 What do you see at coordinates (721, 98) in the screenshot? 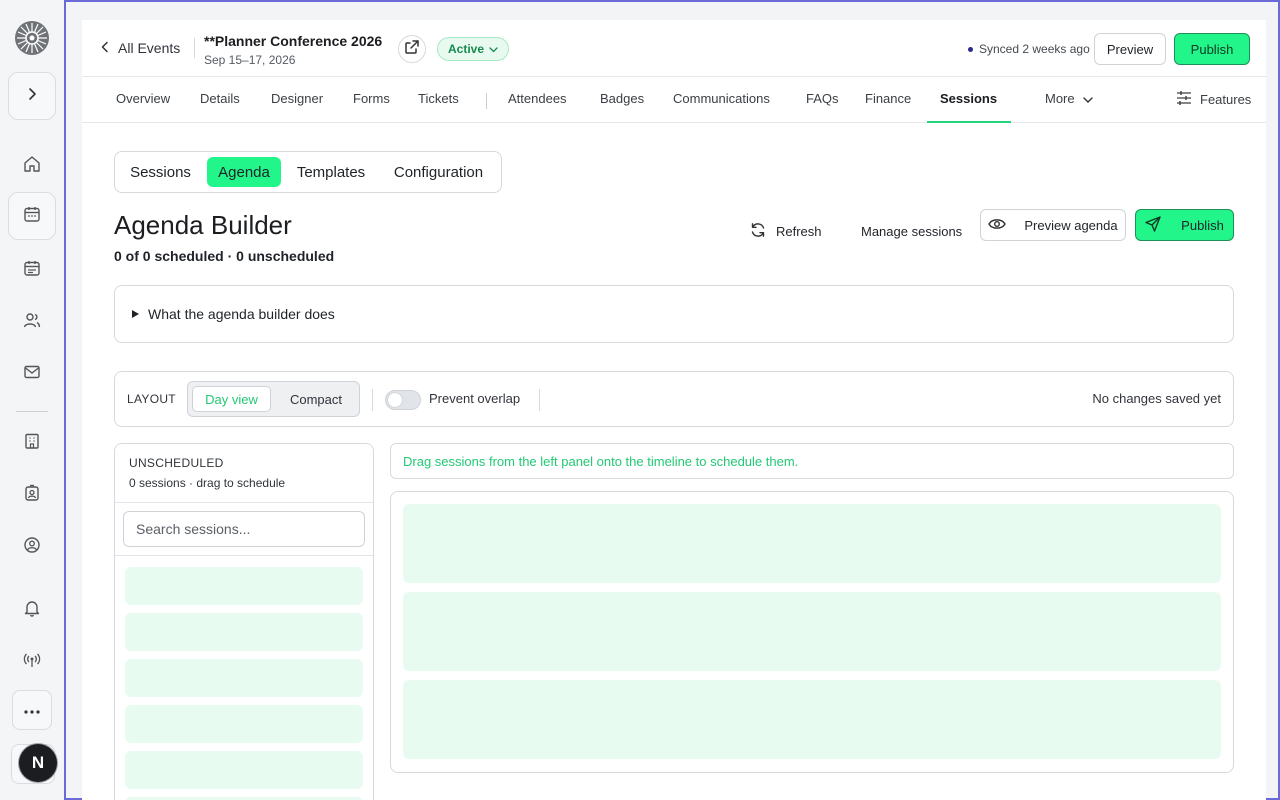
I see `tab-communications: Communications` at bounding box center [721, 98].